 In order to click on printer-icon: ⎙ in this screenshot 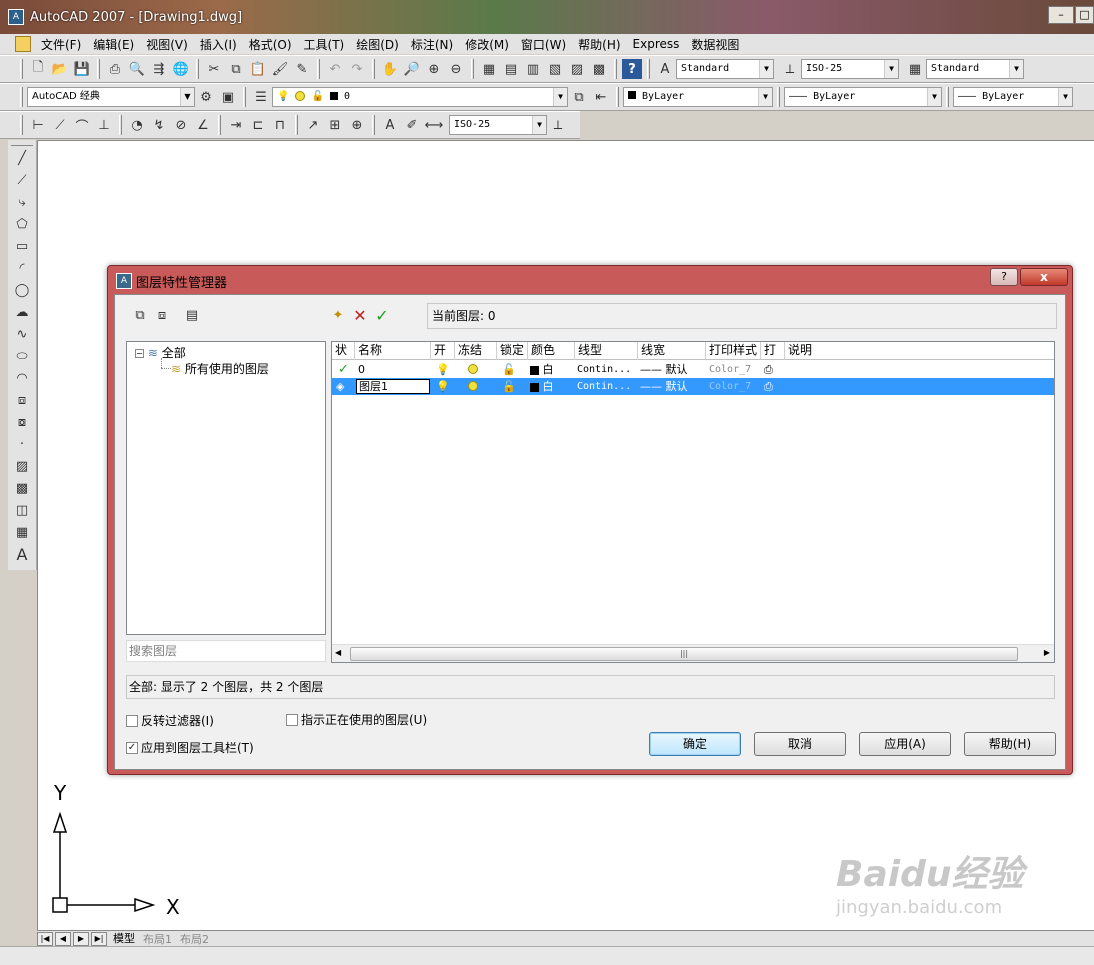, I will do `click(772, 369)`.